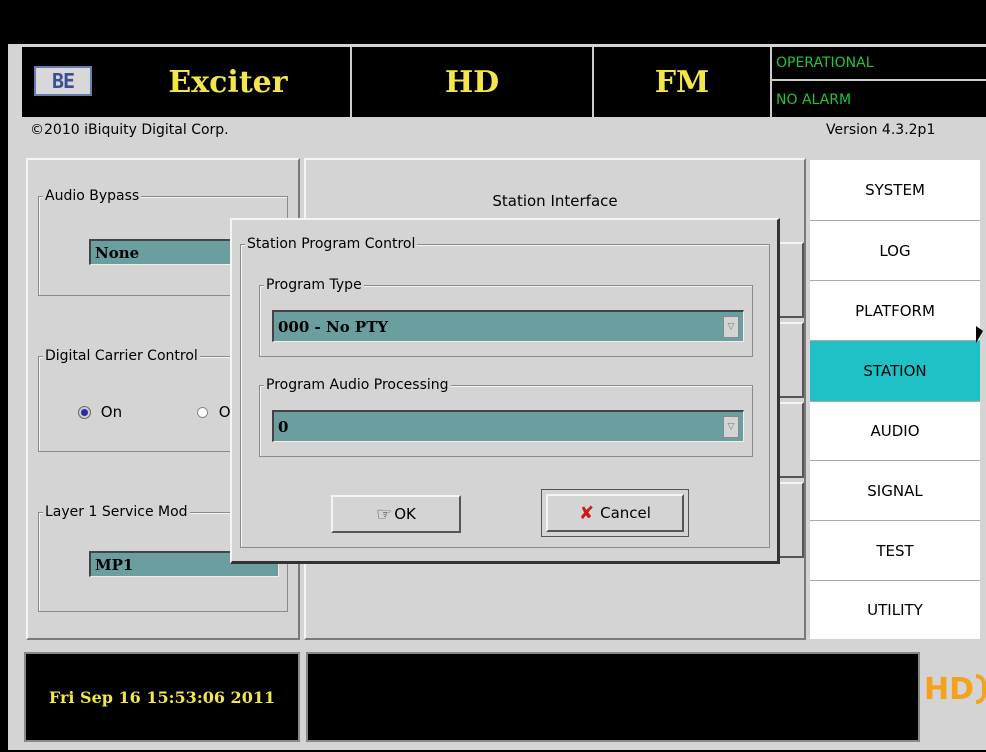 Image resolution: width=986 pixels, height=752 pixels. I want to click on mouse-cursor-icon, so click(979, 334).